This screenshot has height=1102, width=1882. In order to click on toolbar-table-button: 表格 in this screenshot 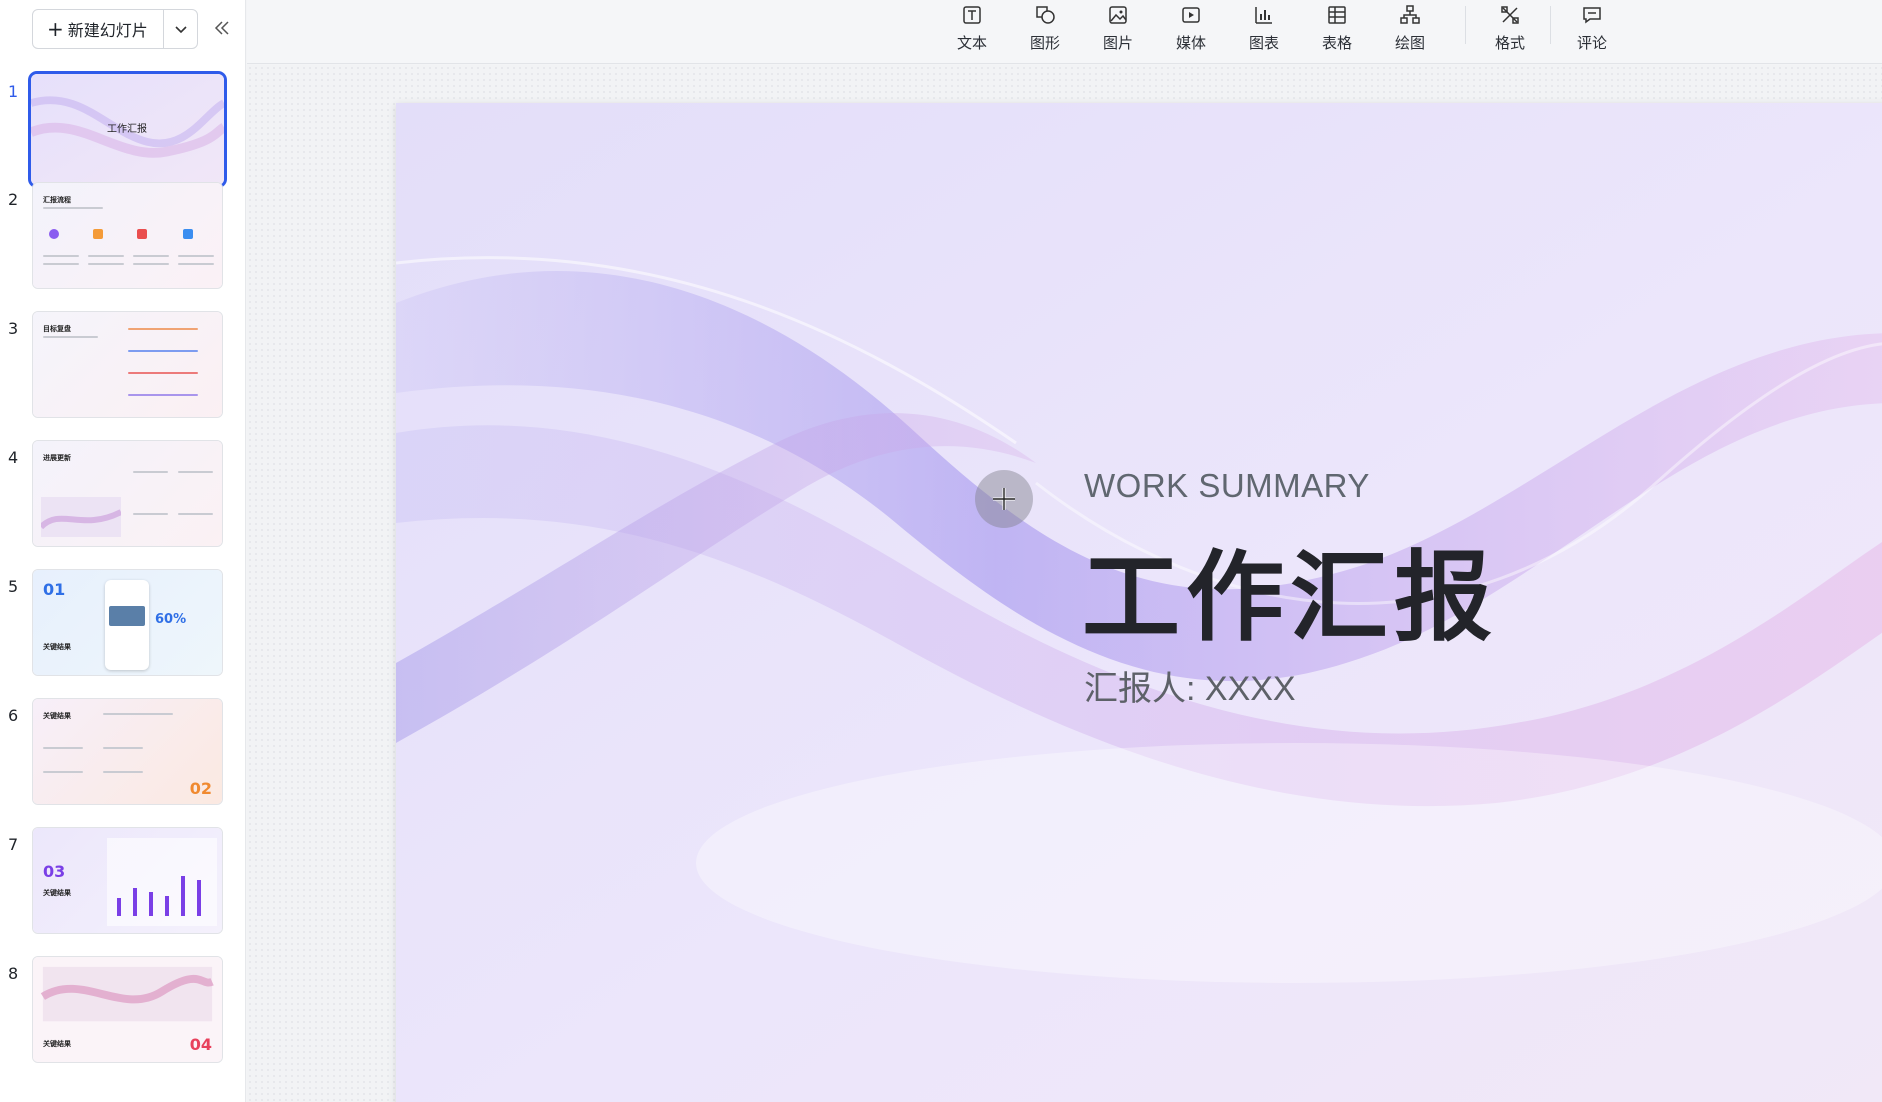, I will do `click(1337, 29)`.